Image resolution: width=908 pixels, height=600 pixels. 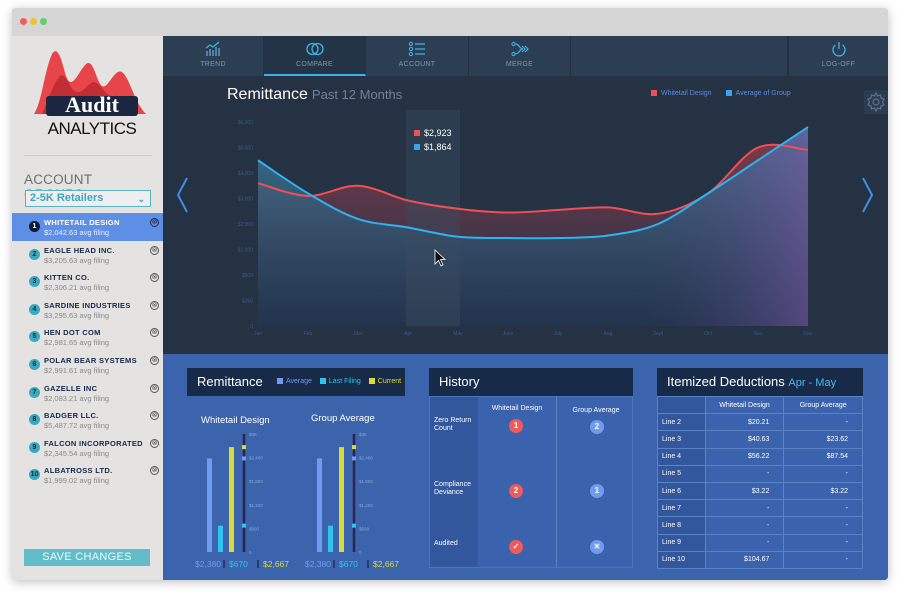 I want to click on chart-title-text: Remittance, so click(x=267, y=94).